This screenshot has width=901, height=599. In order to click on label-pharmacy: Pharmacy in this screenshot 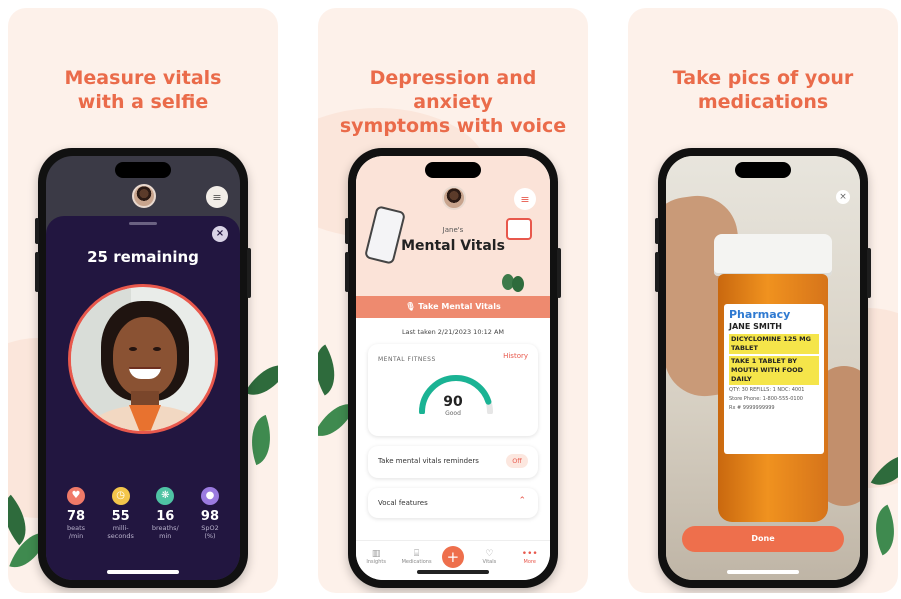, I will do `click(760, 314)`.